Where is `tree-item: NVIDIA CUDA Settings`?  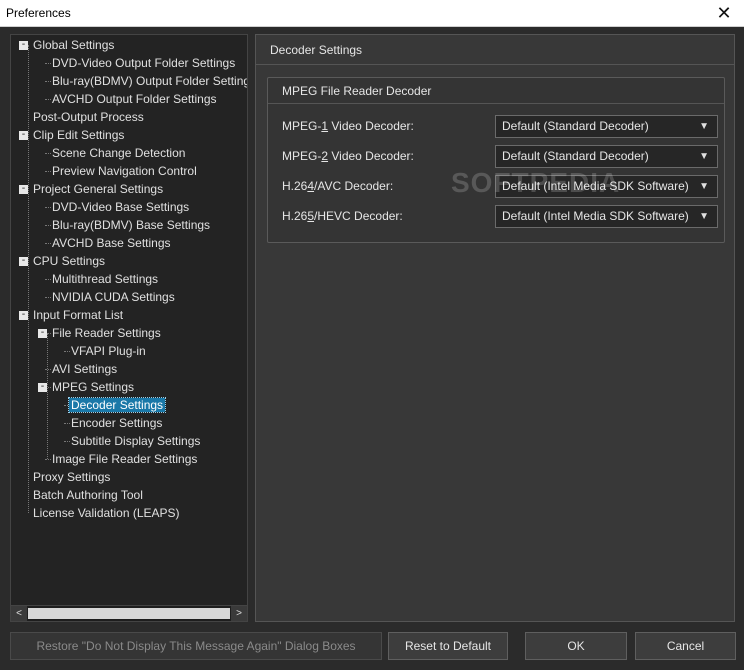 tree-item: NVIDIA CUDA Settings is located at coordinates (113, 297).